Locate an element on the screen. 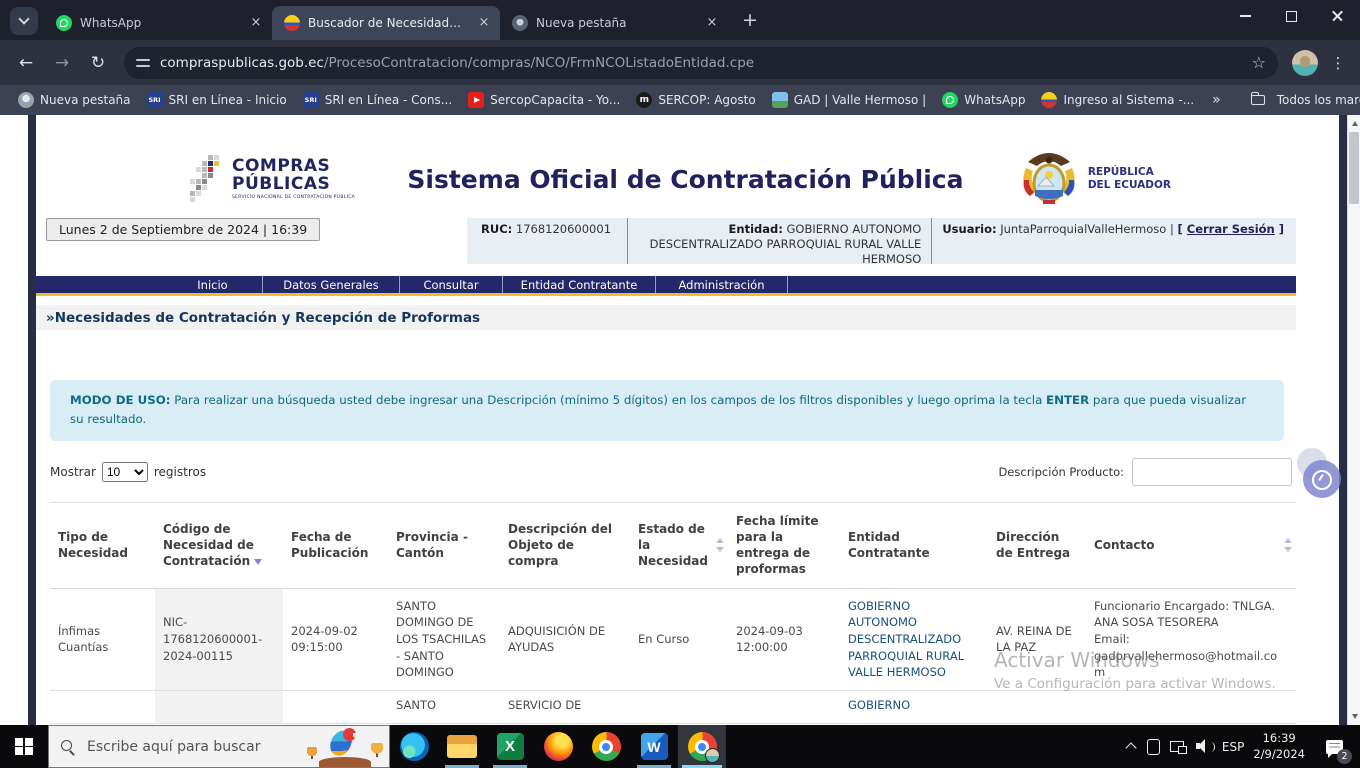 The height and width of the screenshot is (768, 1360). watermark-line2: Ve a Configuración para activar Windows. is located at coordinates (1135, 684).